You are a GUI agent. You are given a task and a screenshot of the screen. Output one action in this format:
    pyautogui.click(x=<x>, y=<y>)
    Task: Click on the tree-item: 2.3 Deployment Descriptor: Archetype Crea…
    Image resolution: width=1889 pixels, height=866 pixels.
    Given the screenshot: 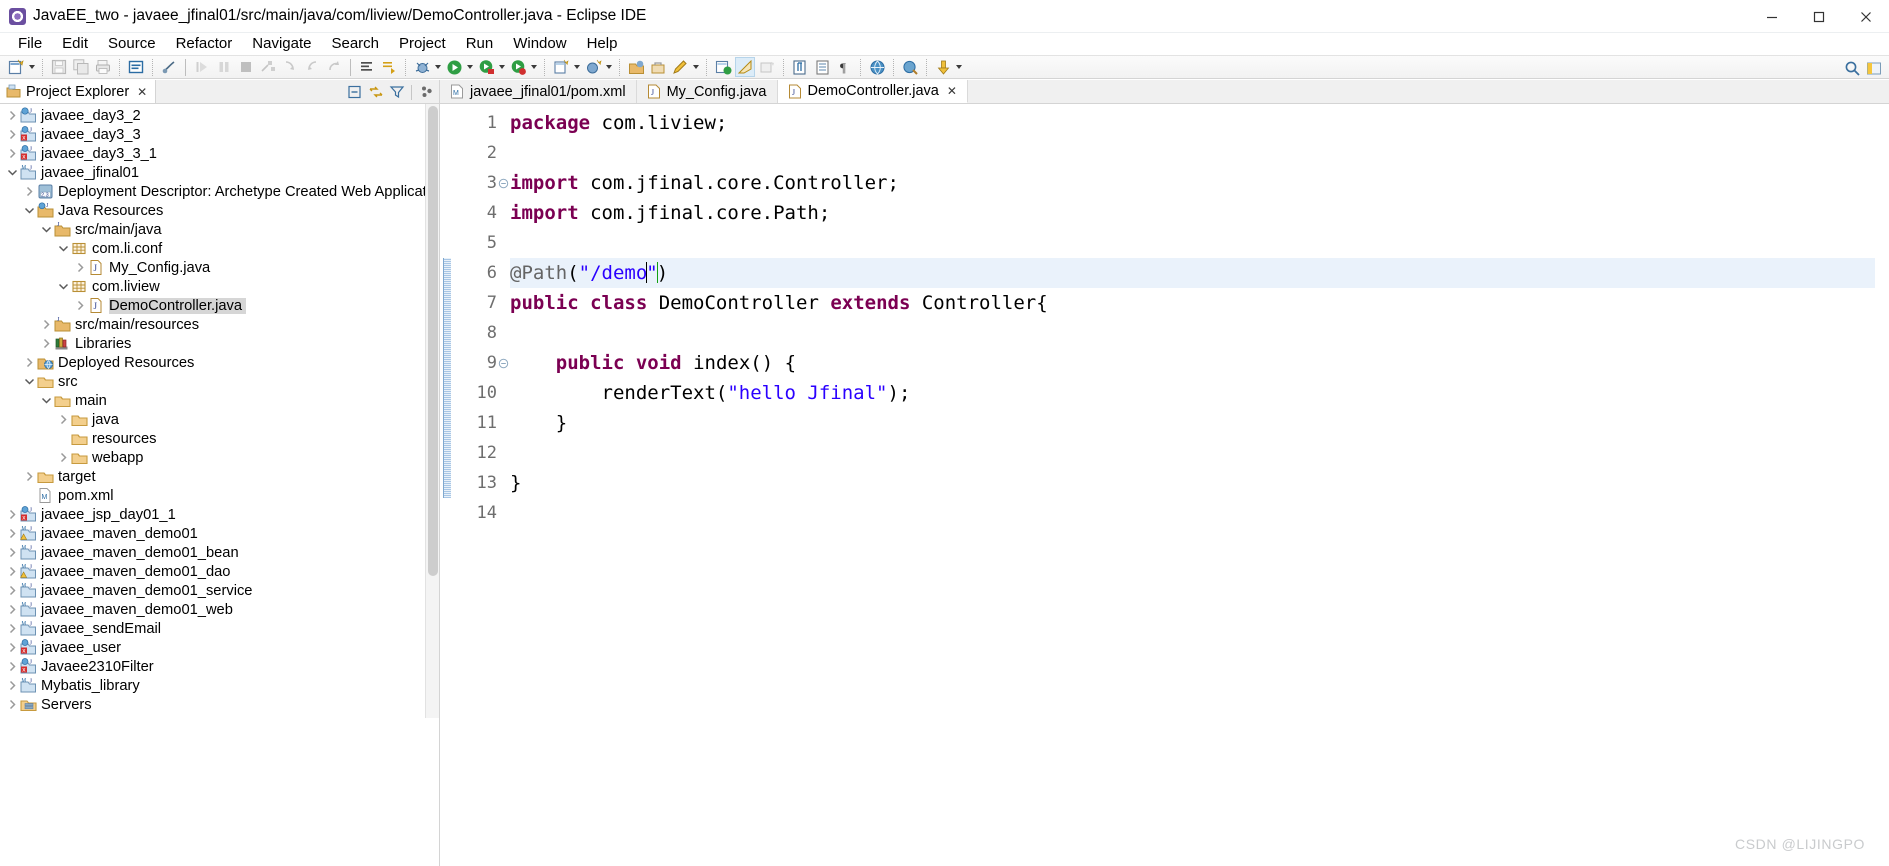 What is the action you would take?
    pyautogui.click(x=219, y=191)
    